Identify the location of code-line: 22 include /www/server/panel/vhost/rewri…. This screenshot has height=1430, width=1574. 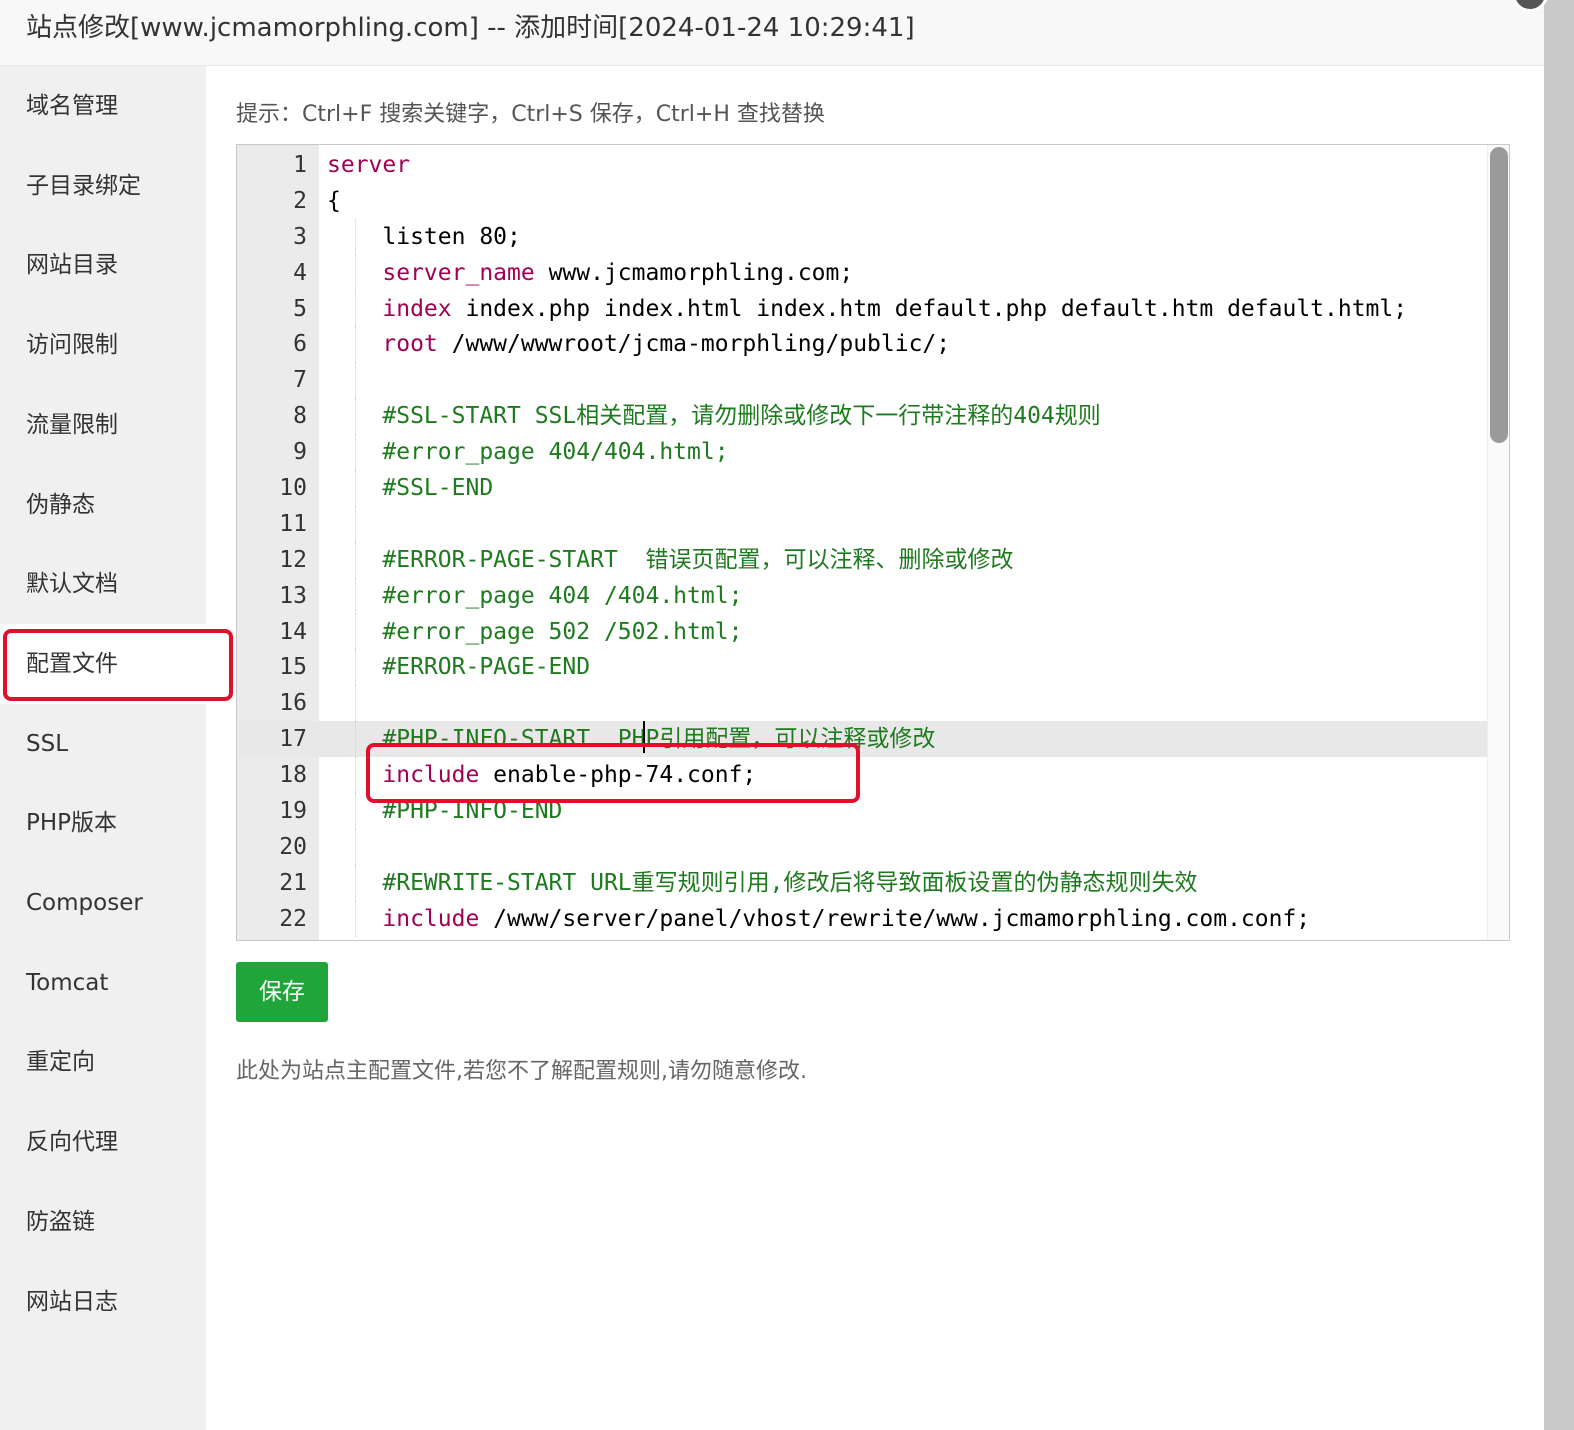
(862, 918).